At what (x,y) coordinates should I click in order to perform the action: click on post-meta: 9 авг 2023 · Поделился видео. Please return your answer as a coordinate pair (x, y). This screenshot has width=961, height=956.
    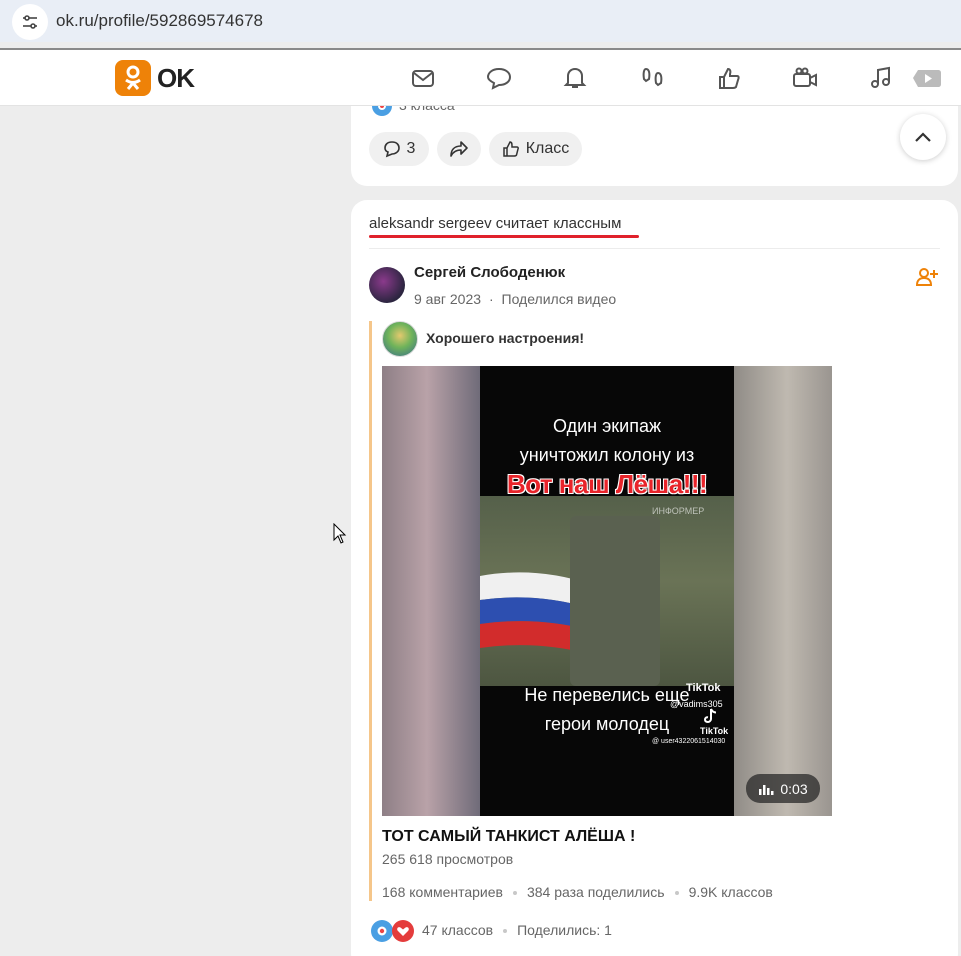
    Looking at the image, I should click on (515, 299).